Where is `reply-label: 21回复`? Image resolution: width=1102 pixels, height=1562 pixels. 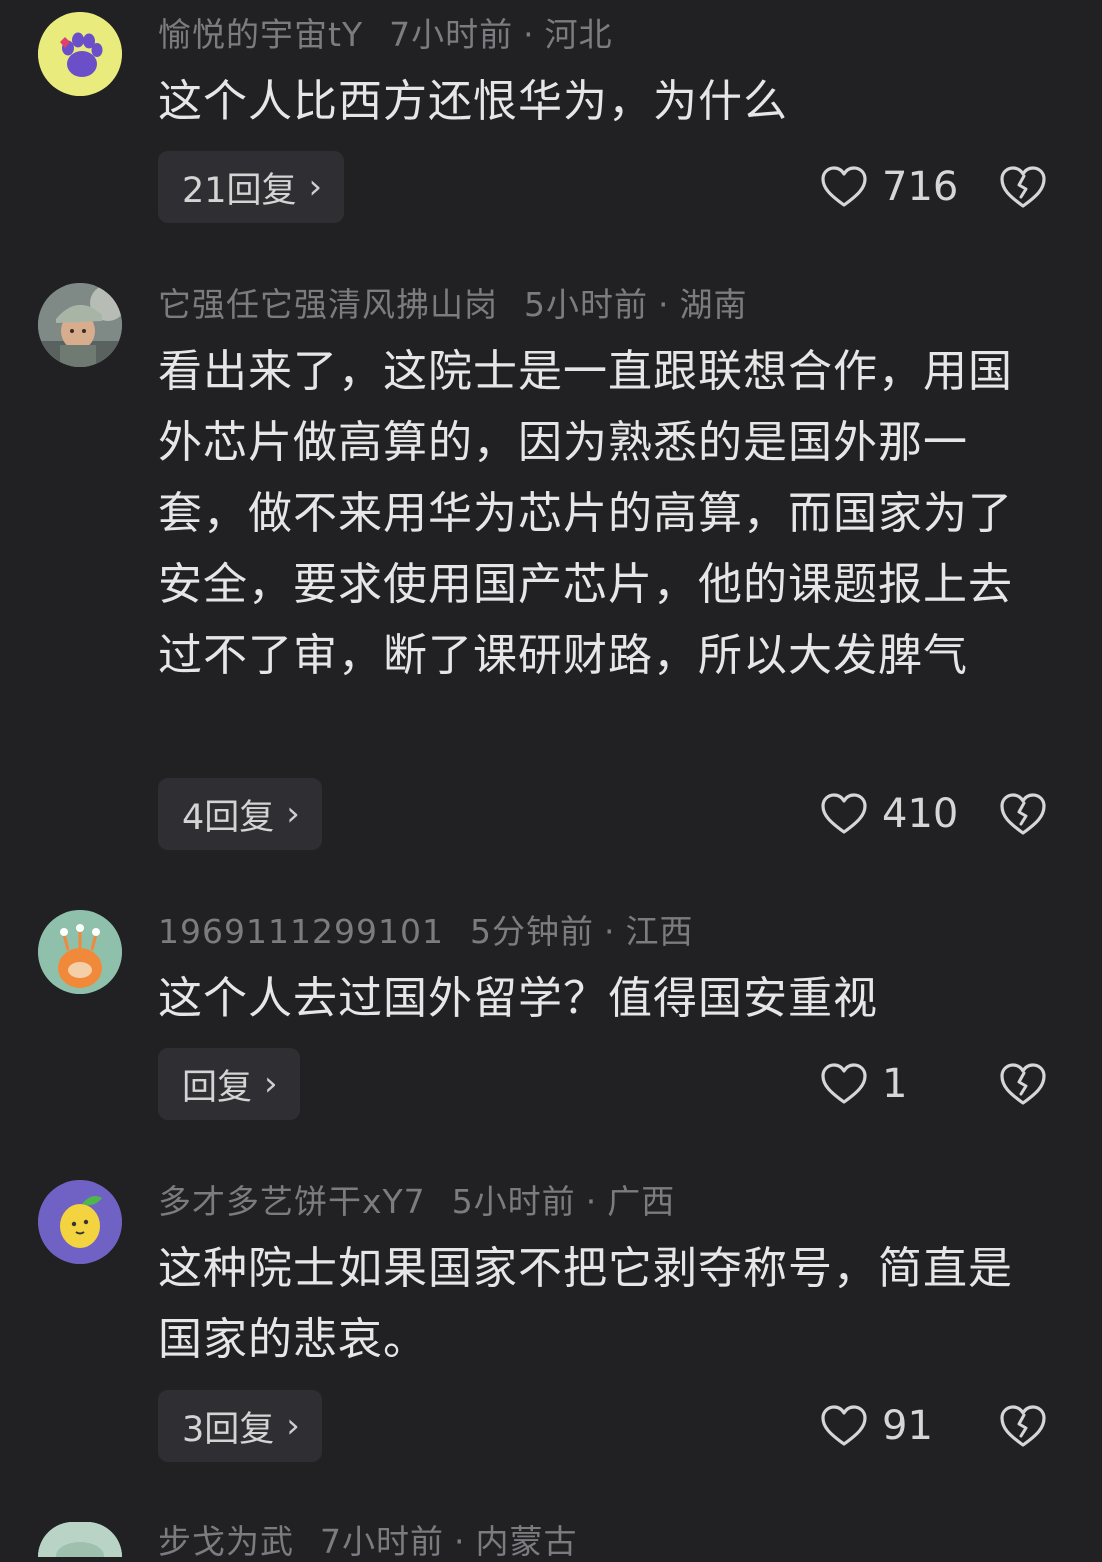
reply-label: 21回复 is located at coordinates (239, 190).